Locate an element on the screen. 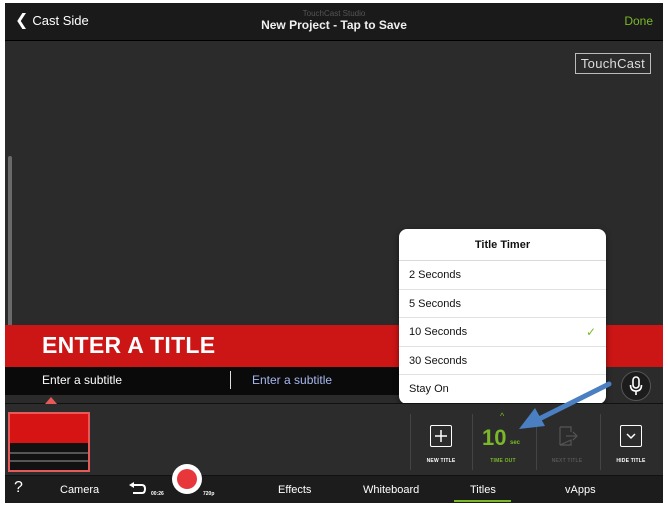 The height and width of the screenshot is (506, 668). option-label: Stay On is located at coordinates (429, 389).